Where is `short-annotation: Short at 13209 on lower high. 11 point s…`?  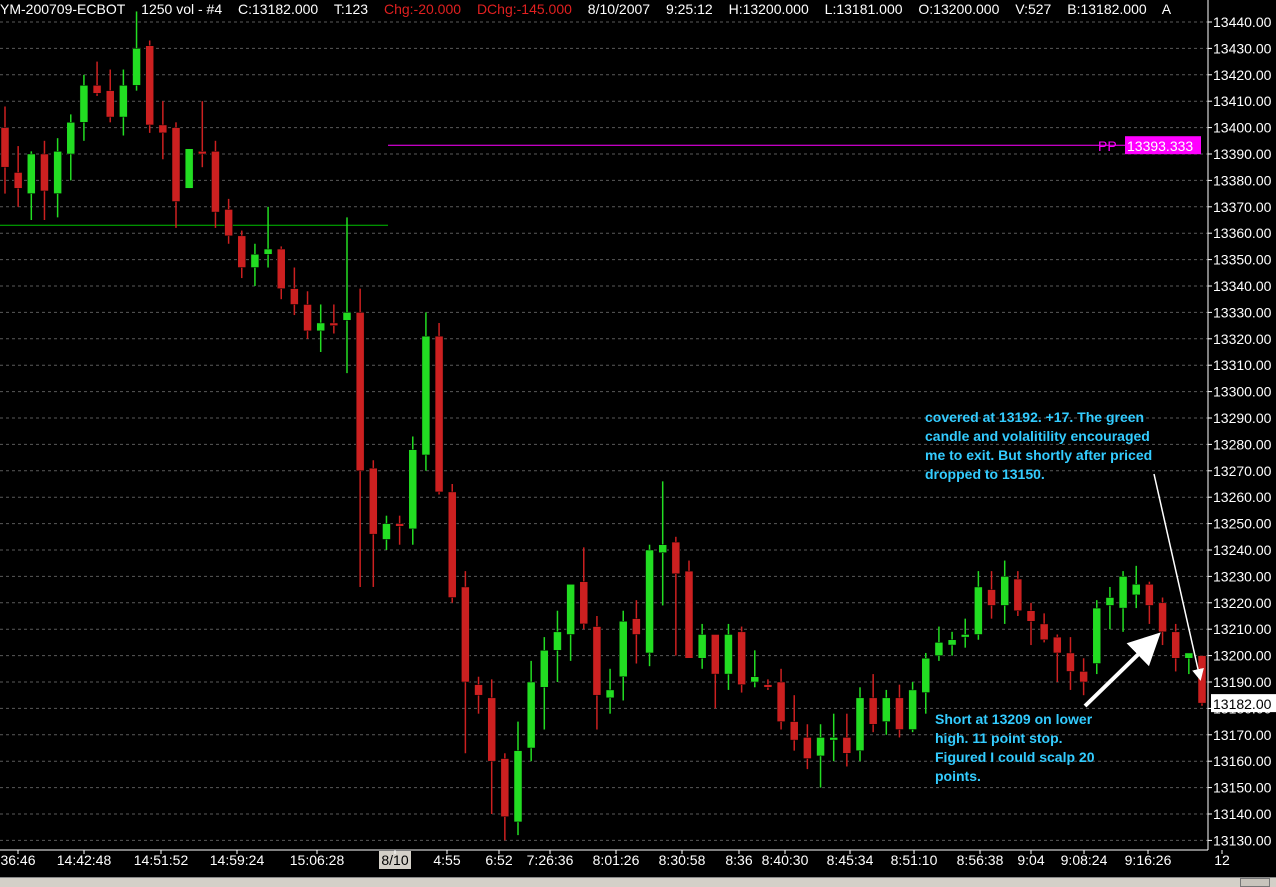 short-annotation: Short at 13209 on lower high. 11 point s… is located at coordinates (1014, 748).